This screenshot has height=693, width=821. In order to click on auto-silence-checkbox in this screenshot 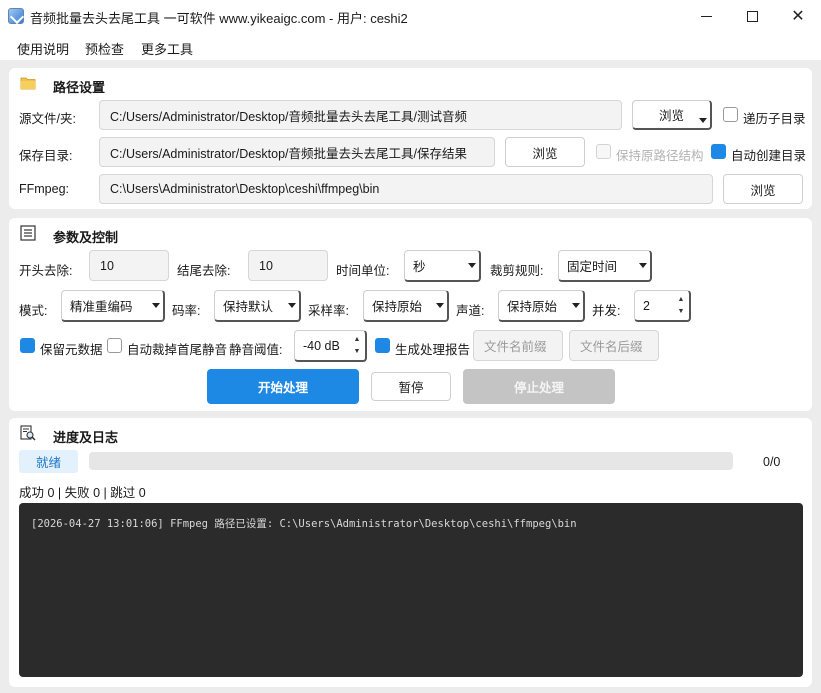, I will do `click(114, 345)`.